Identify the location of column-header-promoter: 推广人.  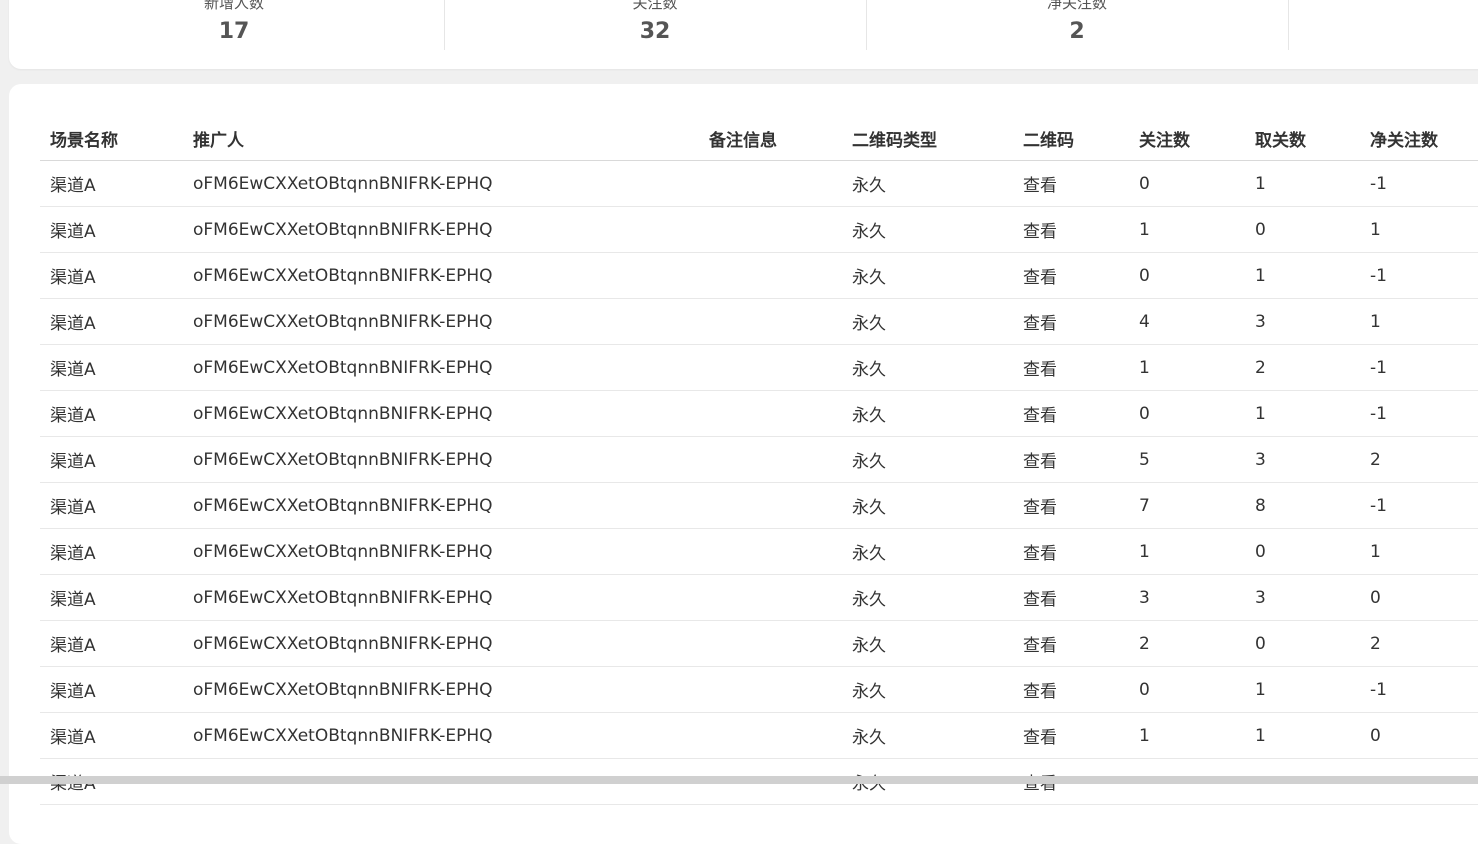
(441, 138).